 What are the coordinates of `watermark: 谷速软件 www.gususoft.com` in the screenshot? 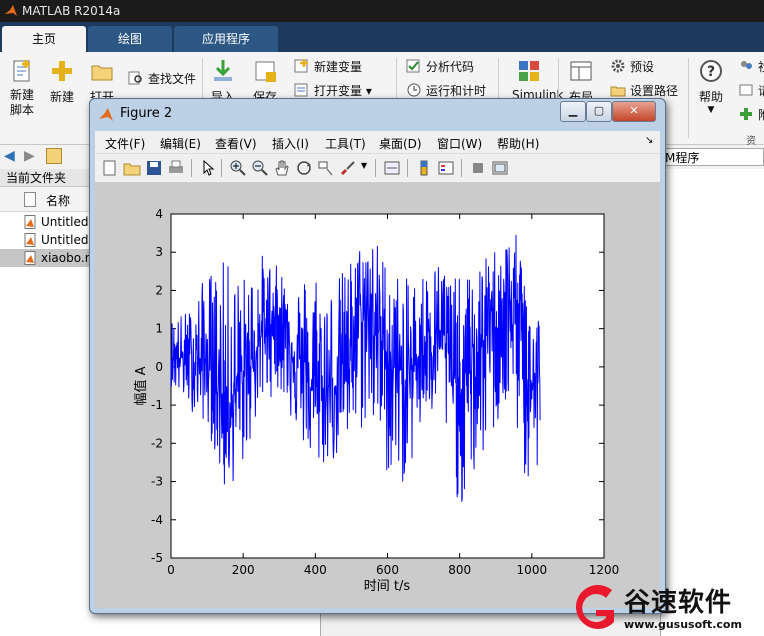 It's located at (666, 608).